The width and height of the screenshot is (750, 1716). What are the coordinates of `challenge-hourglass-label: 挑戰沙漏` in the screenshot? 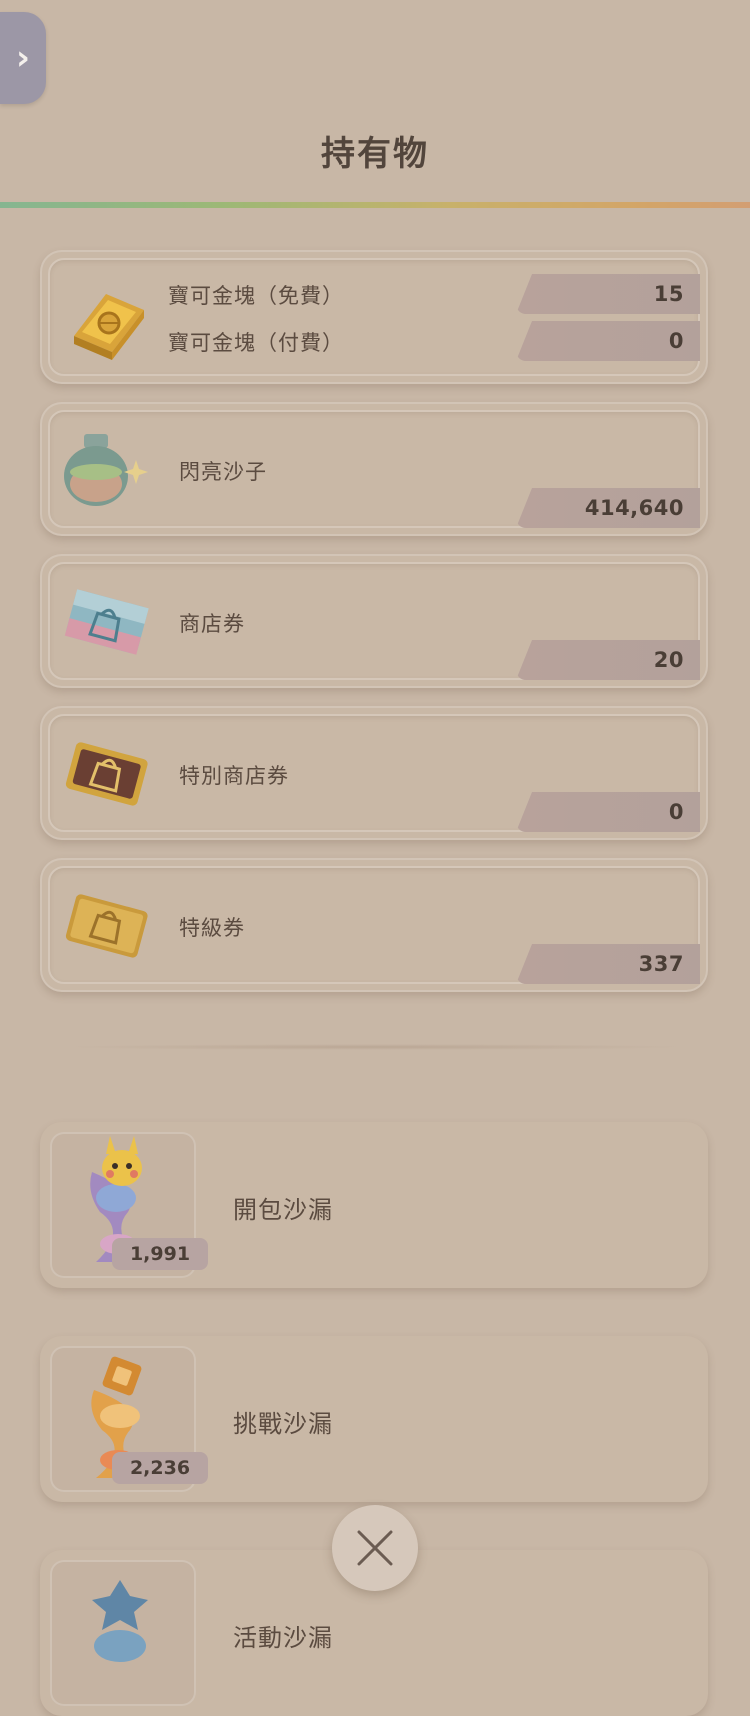 It's located at (283, 1424).